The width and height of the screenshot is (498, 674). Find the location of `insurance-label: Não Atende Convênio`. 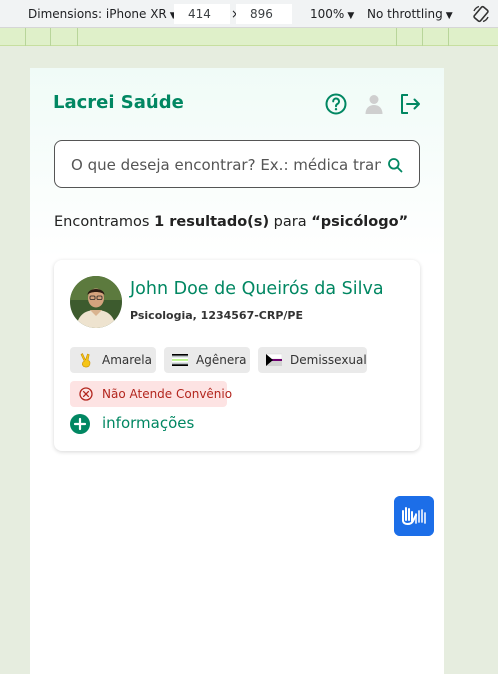

insurance-label: Não Atende Convênio is located at coordinates (167, 394).